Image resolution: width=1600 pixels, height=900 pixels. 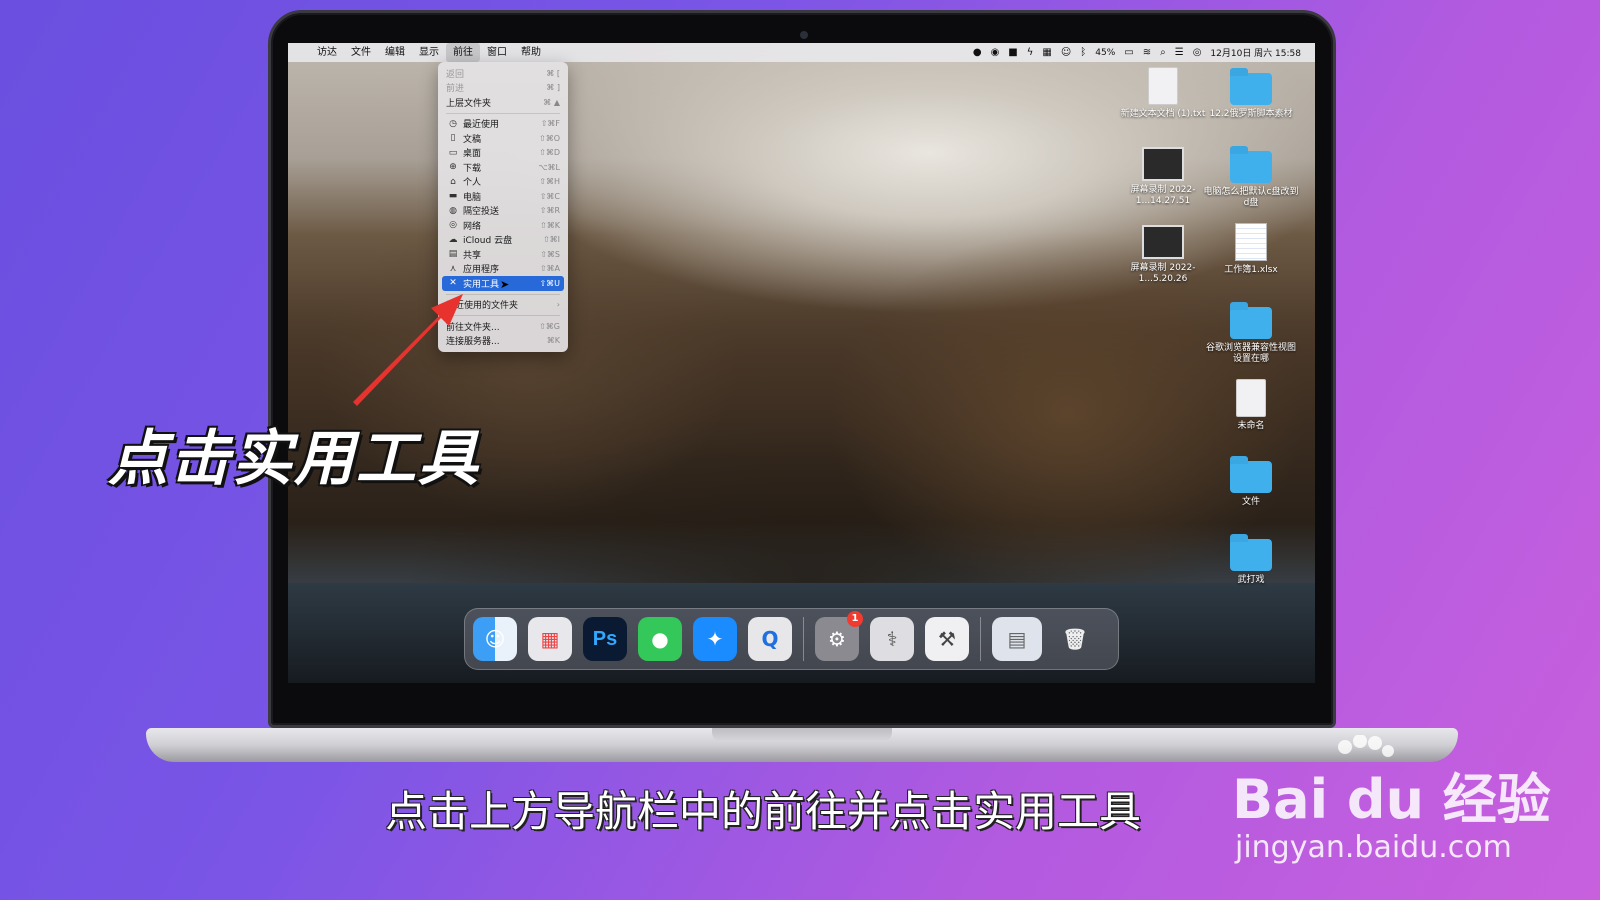 I want to click on menu-window: 窗口, so click(x=497, y=52).